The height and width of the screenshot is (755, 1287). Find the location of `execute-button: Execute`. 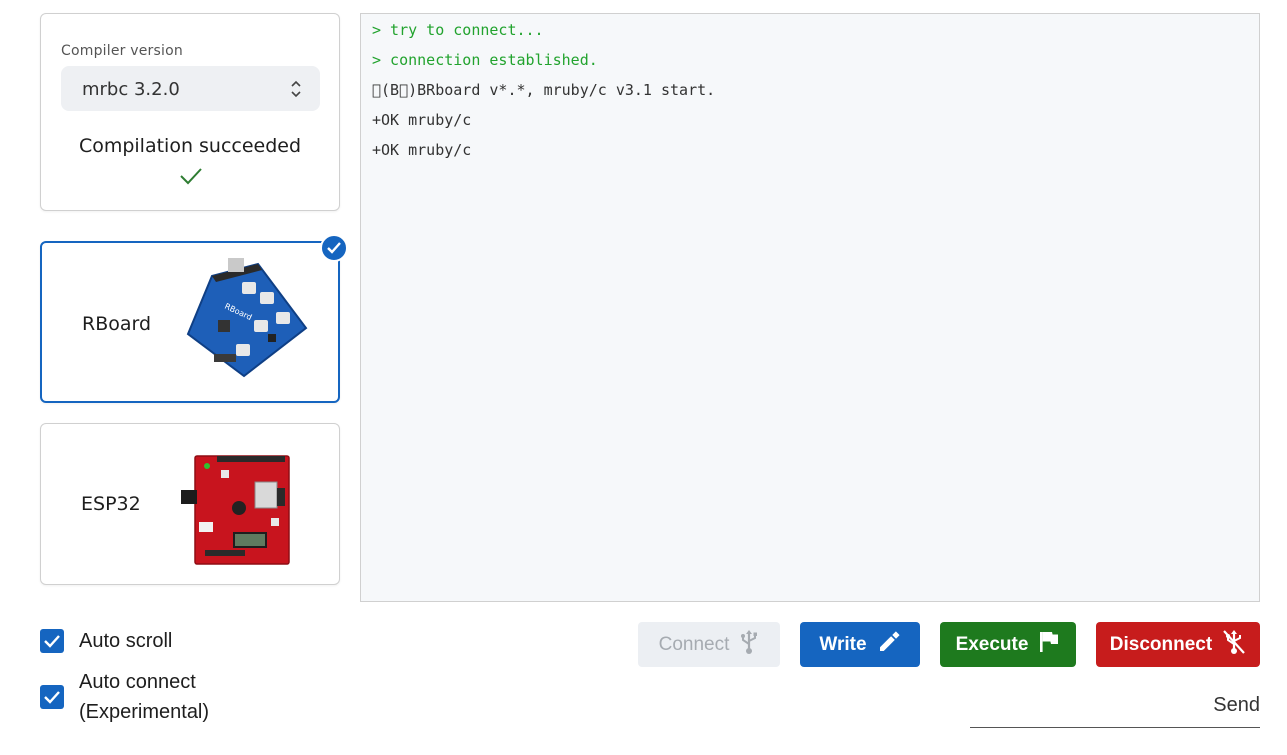

execute-button: Execute is located at coordinates (1008, 644).